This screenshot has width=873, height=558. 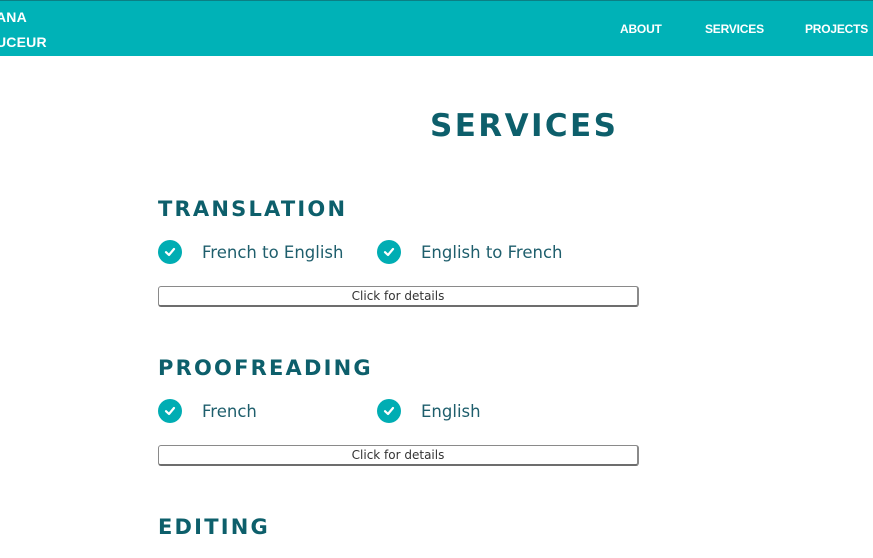 What do you see at coordinates (253, 209) in the screenshot?
I see `section-heading-translation: TRANSLATION` at bounding box center [253, 209].